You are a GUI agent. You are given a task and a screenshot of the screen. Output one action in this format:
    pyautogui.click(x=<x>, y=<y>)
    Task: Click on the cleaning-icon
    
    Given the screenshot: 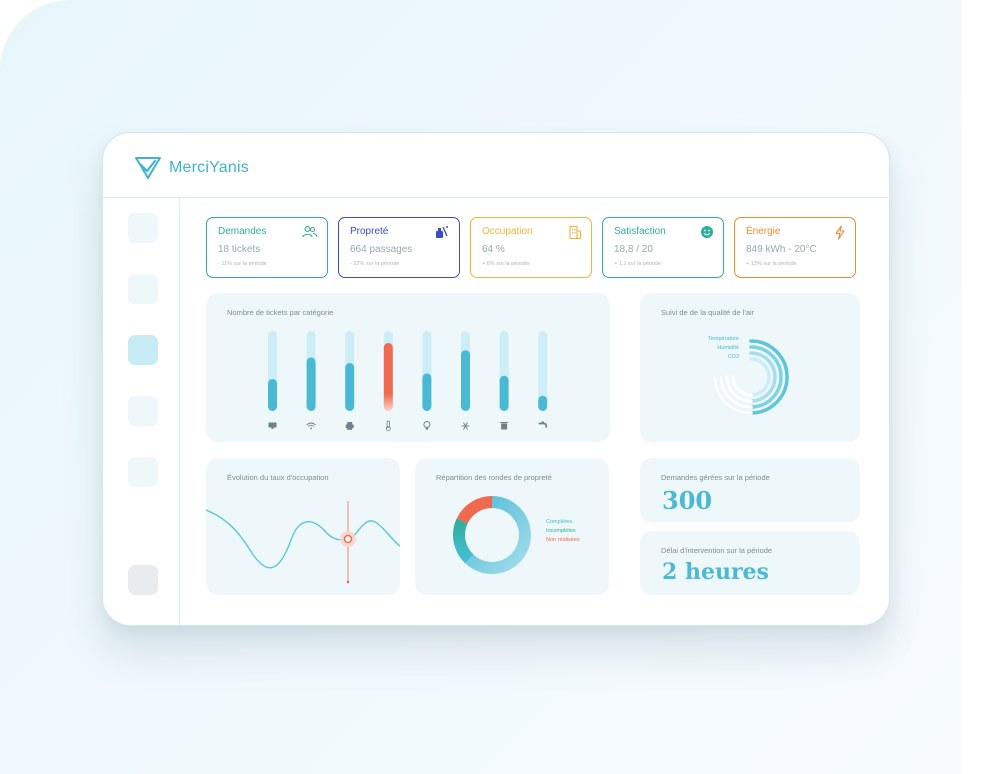 What is the action you would take?
    pyautogui.click(x=442, y=234)
    